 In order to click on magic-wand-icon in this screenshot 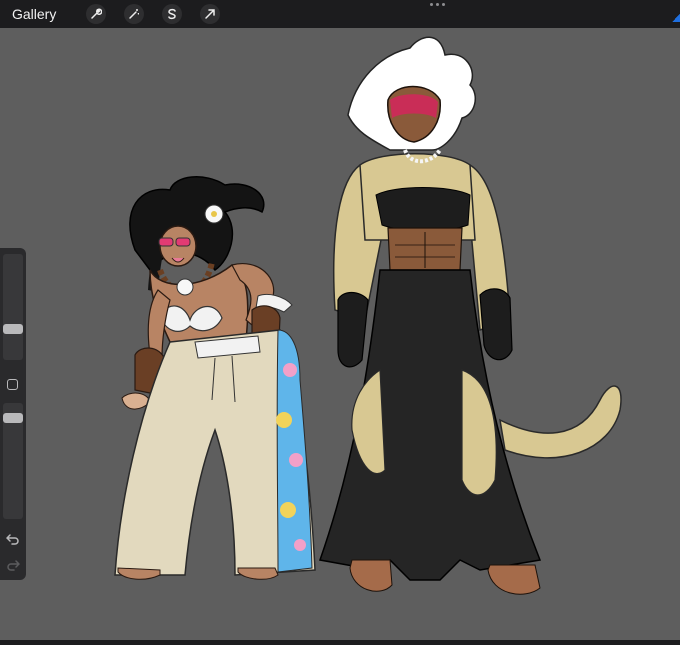, I will do `click(134, 14)`.